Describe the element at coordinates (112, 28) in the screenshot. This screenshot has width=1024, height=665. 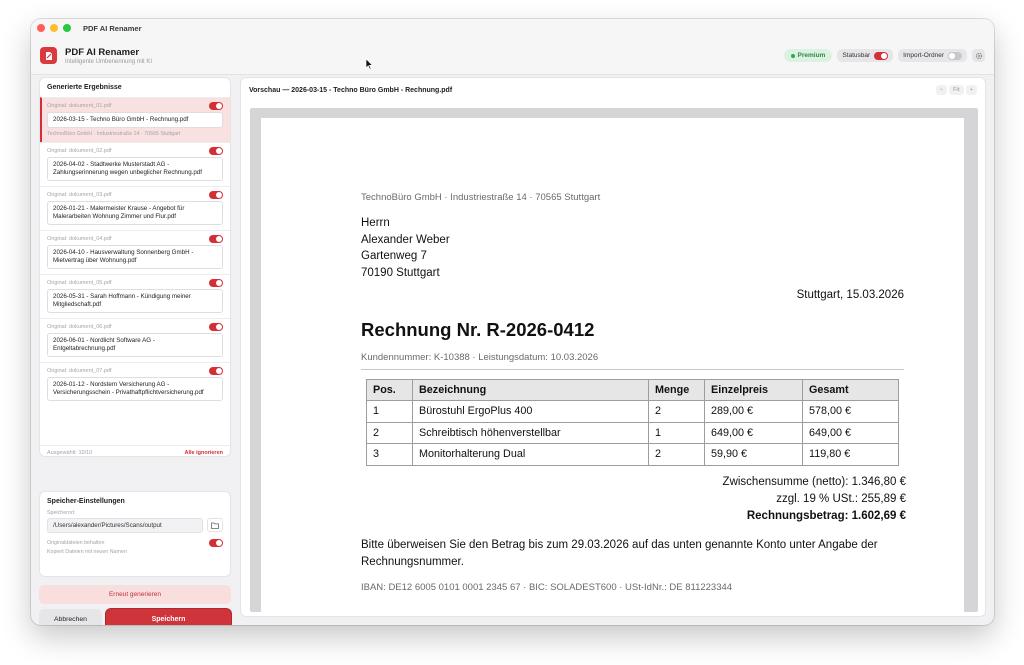
I see `window-title: PDF AI Renamer` at that location.